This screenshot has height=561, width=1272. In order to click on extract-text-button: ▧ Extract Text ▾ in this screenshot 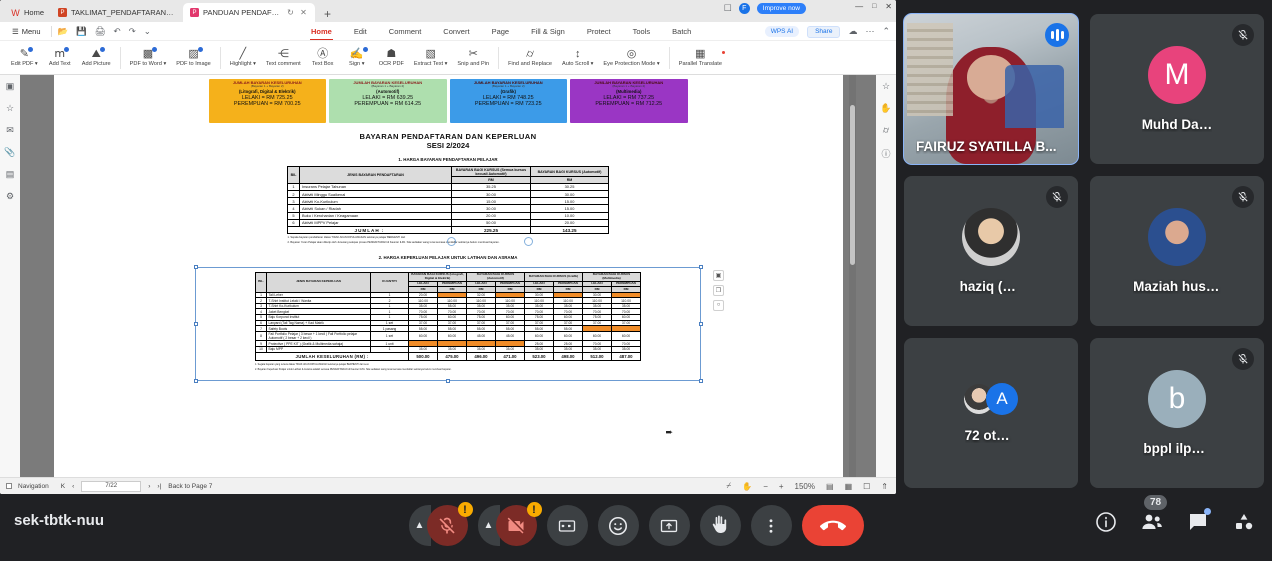, I will do `click(430, 57)`.